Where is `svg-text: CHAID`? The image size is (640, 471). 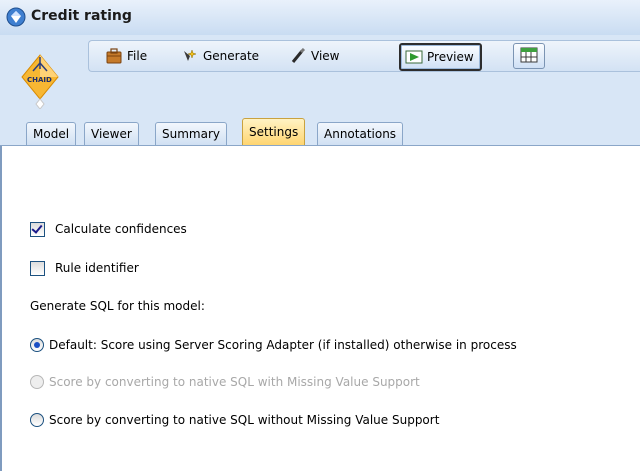
svg-text: CHAID is located at coordinates (39, 80).